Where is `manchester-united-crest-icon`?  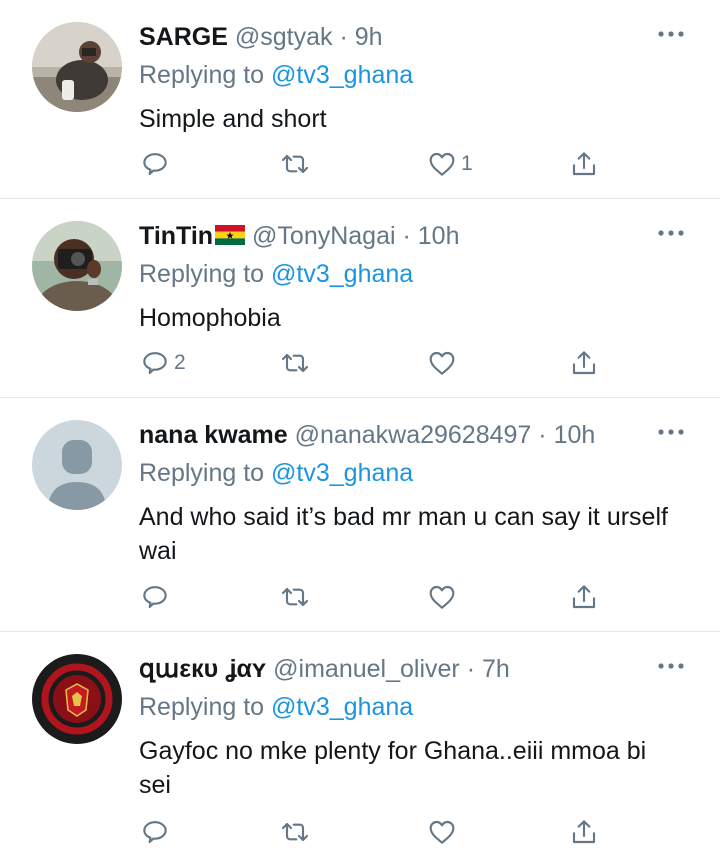 manchester-united-crest-icon is located at coordinates (77, 699).